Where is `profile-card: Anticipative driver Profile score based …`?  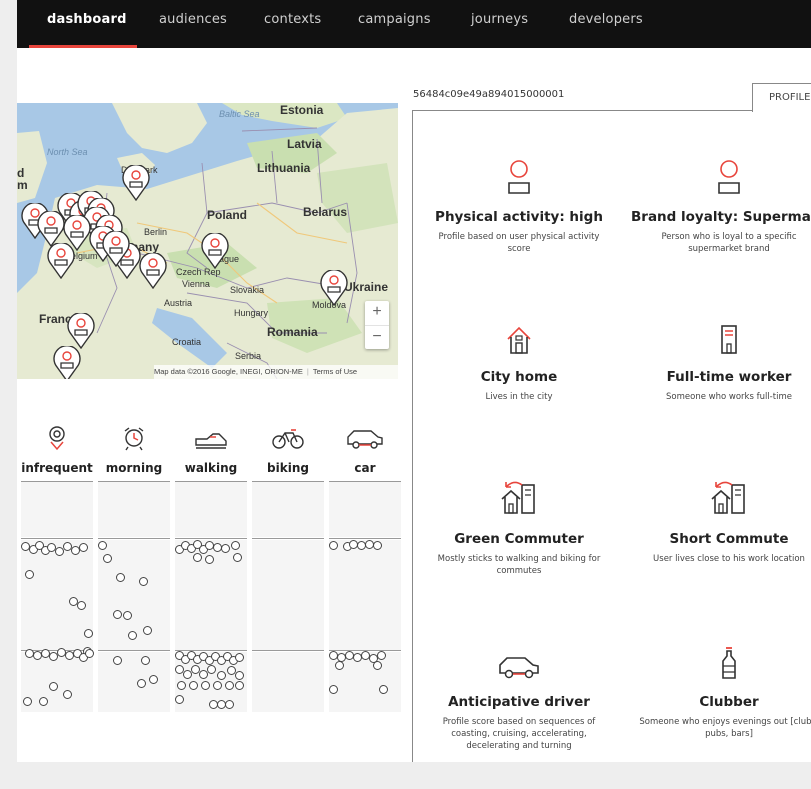 profile-card: Anticipative driver Profile score based … is located at coordinates (519, 696).